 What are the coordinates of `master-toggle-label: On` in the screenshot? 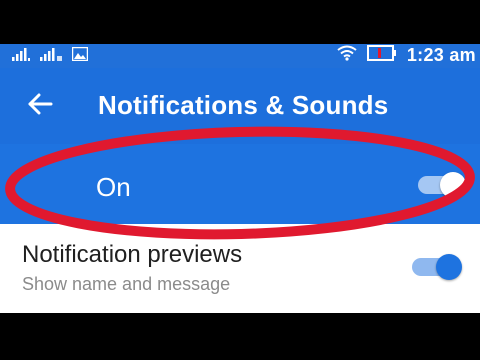 It's located at (113, 187).